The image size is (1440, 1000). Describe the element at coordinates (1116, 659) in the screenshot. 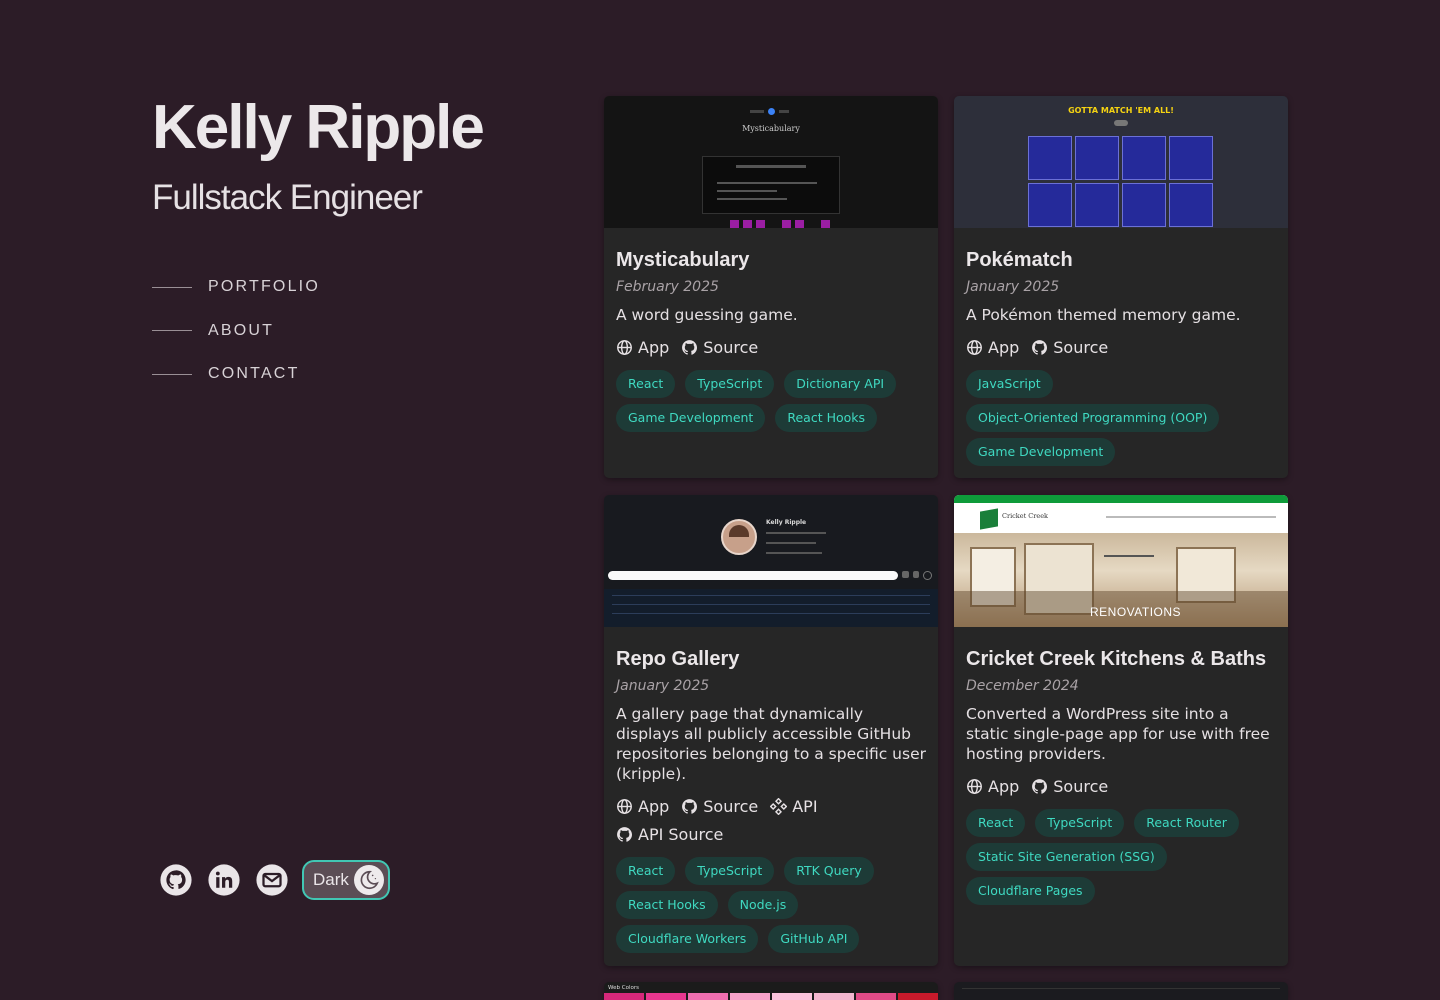

I see `card-title: Cricket Creek Kitchens & Baths` at that location.